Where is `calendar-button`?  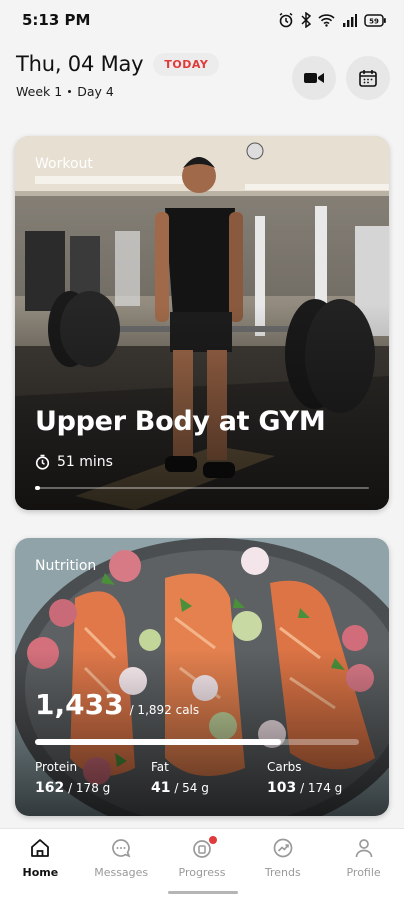 calendar-button is located at coordinates (368, 78).